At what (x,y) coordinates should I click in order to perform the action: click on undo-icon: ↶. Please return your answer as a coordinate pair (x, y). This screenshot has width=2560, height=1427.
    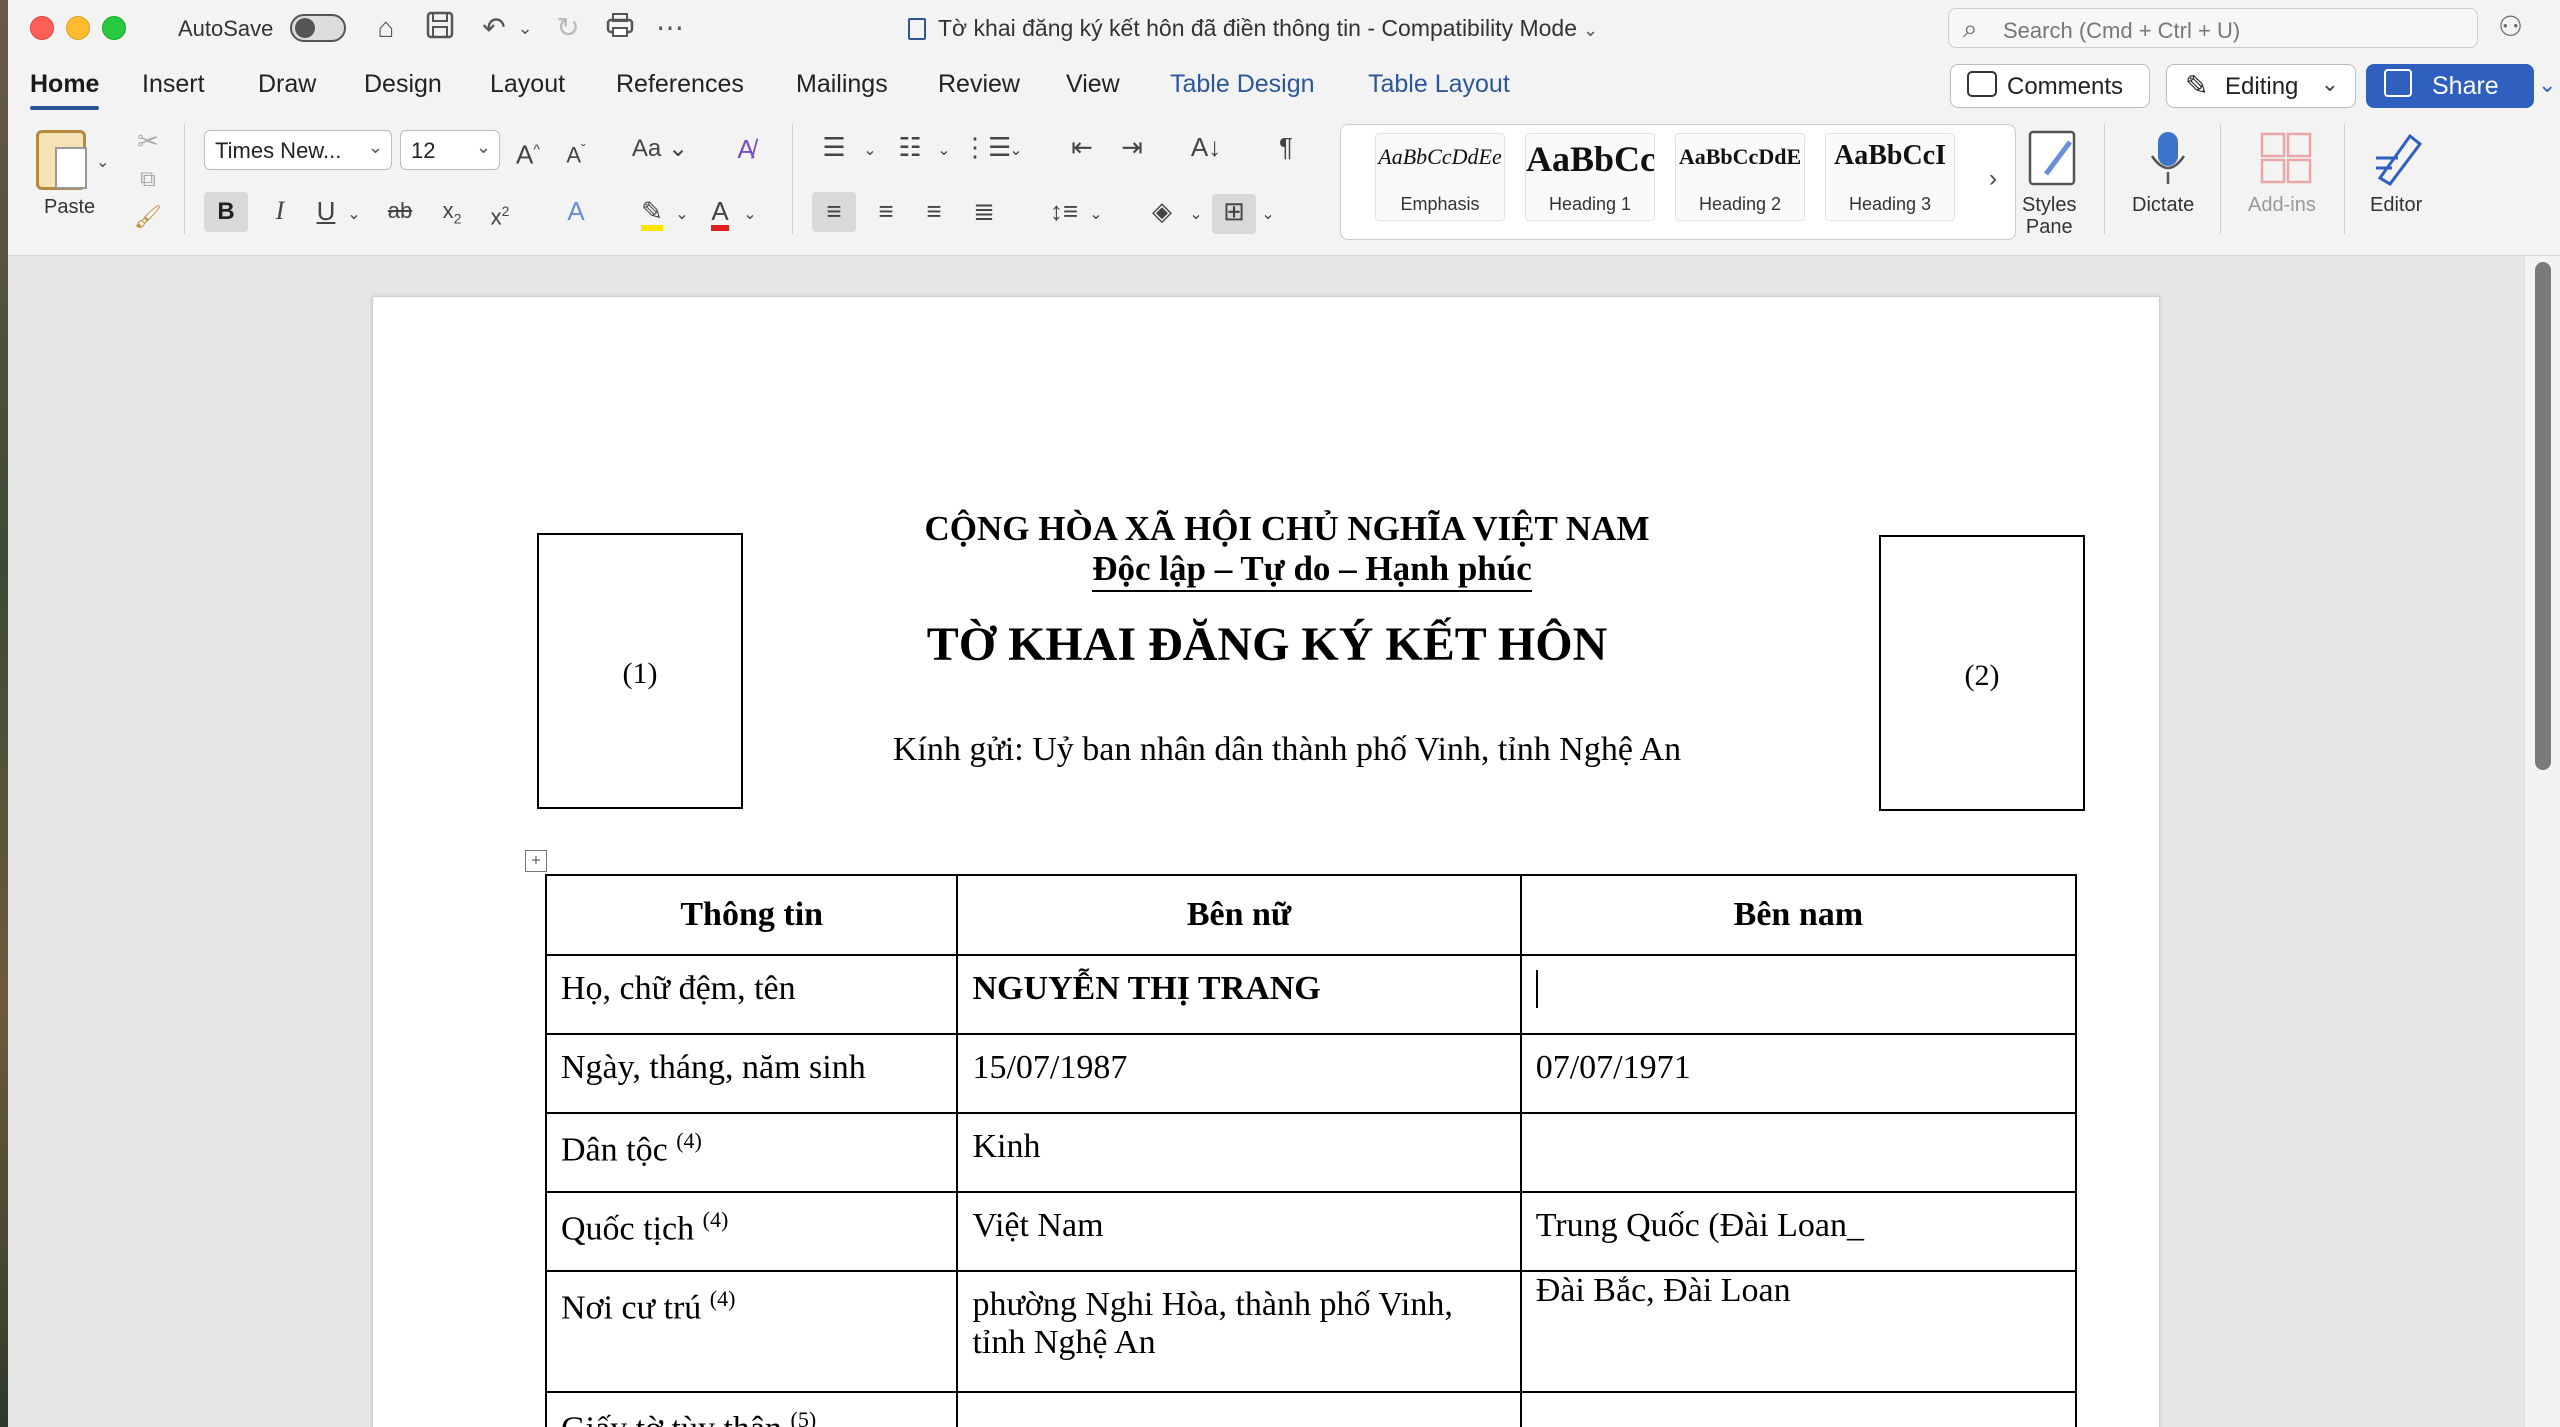
    Looking at the image, I should click on (494, 28).